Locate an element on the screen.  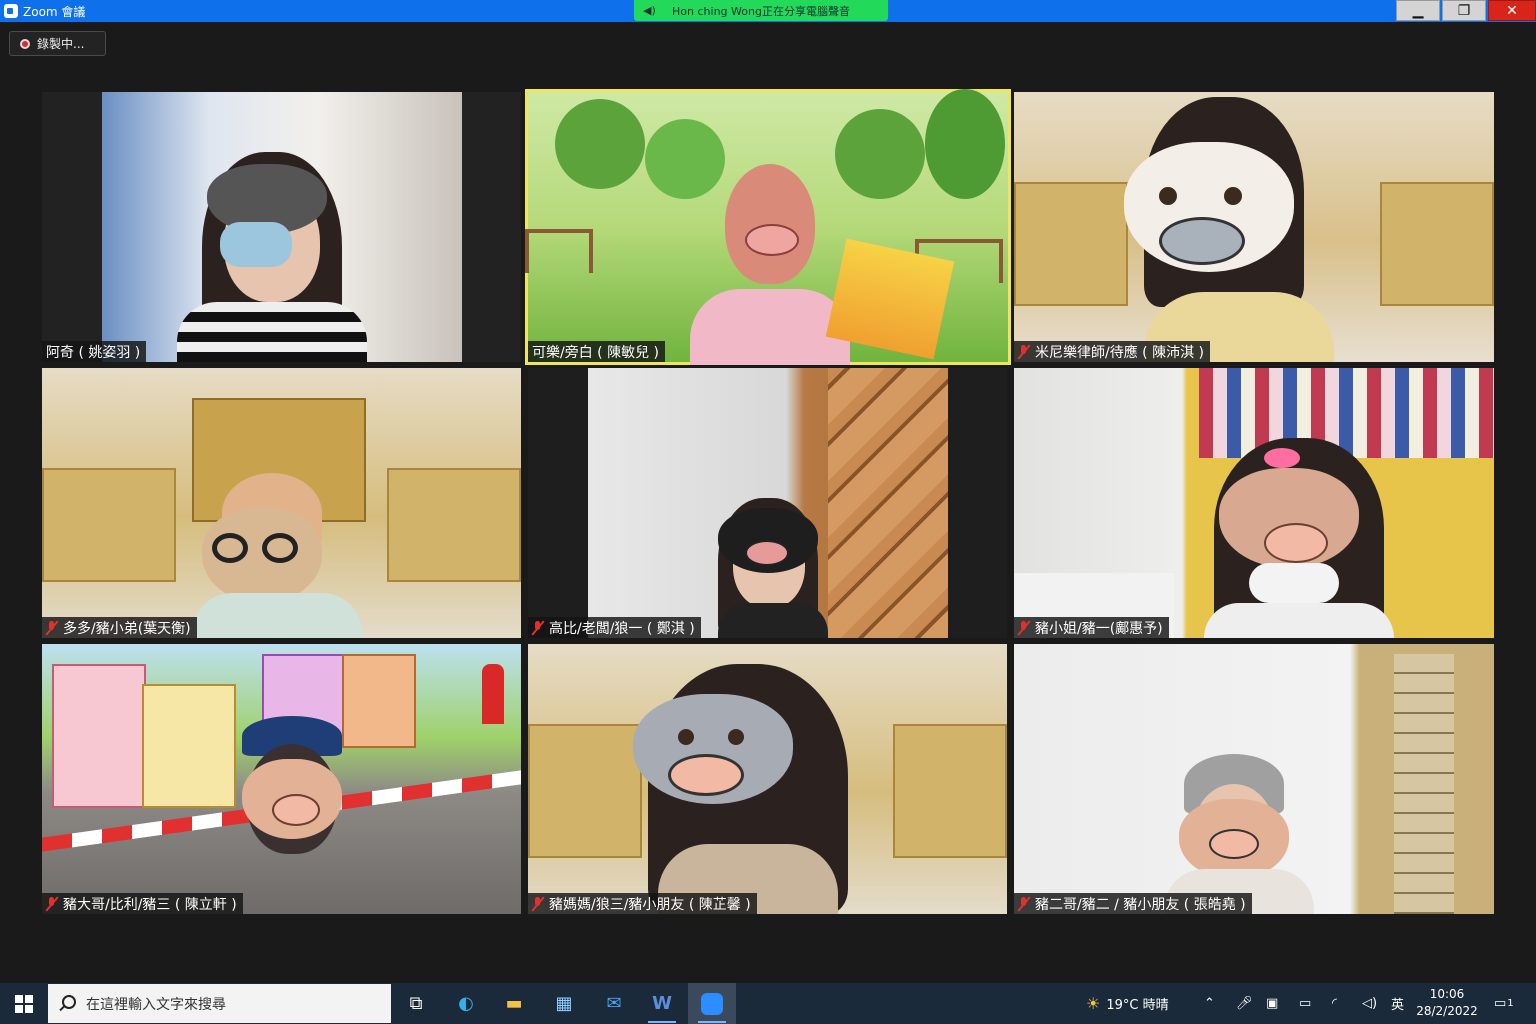
taskbar-search: 在這裡輸入文字來搜尋 is located at coordinates (219, 1003).